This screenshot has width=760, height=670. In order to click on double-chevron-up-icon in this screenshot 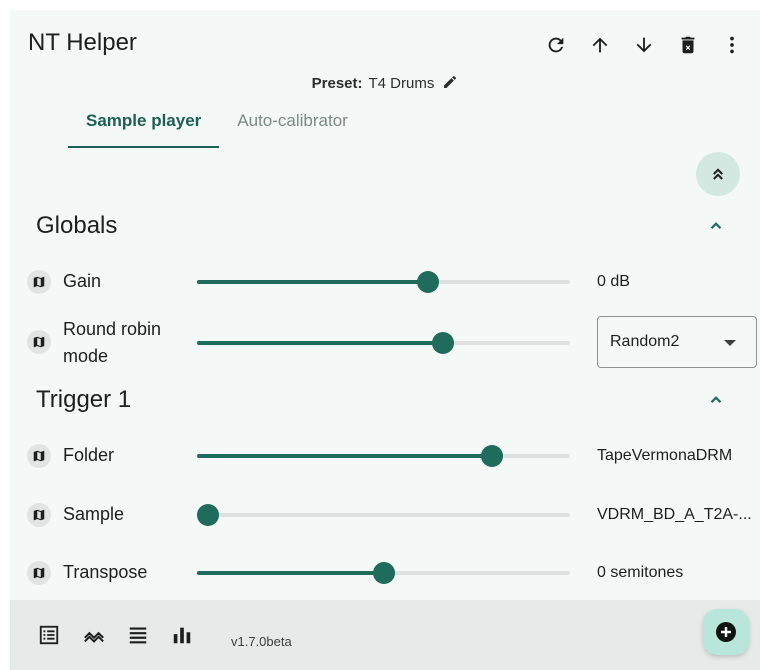, I will do `click(718, 174)`.